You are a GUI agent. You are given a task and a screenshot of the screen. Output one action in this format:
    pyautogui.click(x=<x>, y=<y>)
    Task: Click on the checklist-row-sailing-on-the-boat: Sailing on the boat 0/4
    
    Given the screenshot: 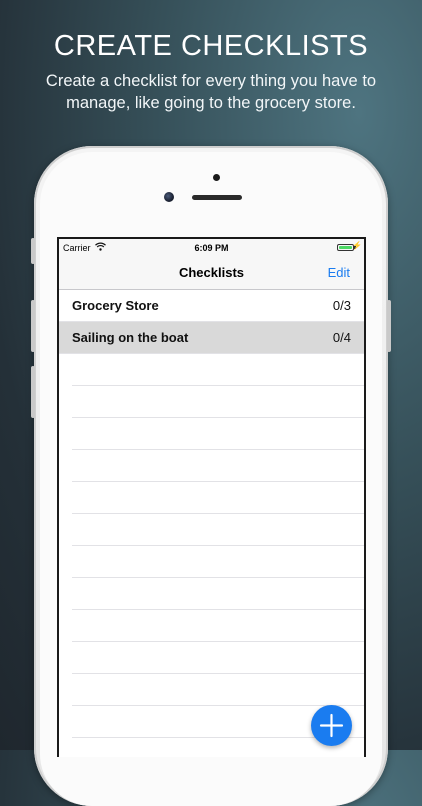 What is the action you would take?
    pyautogui.click(x=211, y=338)
    